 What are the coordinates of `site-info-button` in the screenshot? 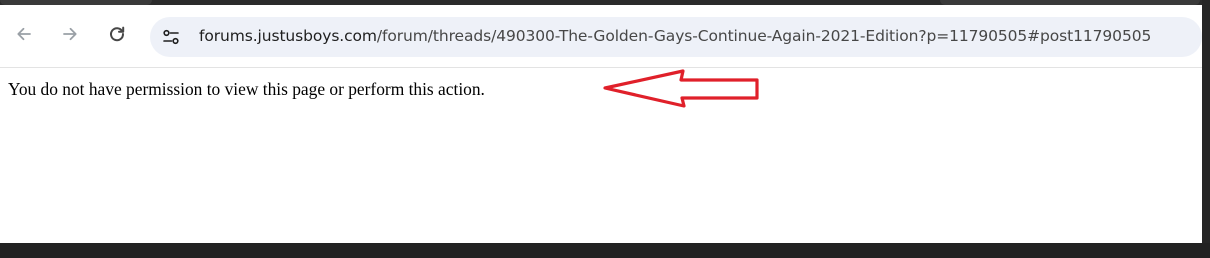 It's located at (171, 37).